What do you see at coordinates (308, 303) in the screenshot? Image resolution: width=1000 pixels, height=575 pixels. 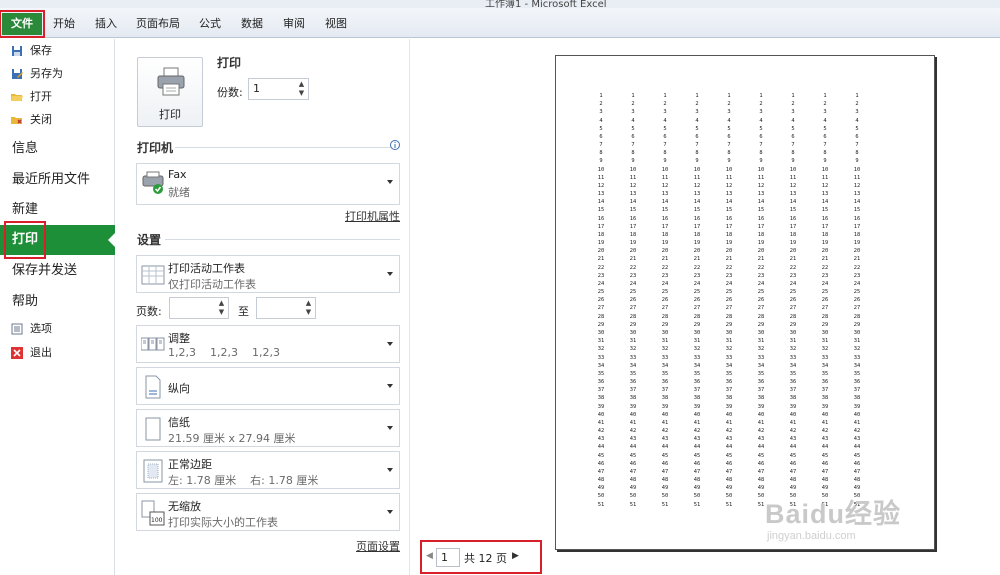 I see `pages-to-up-icon: ▲` at bounding box center [308, 303].